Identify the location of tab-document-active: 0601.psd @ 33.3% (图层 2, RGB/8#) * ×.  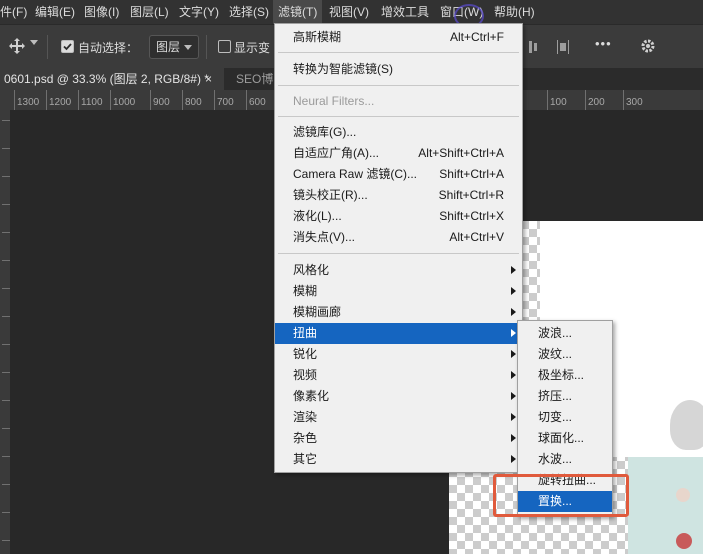
(112, 79).